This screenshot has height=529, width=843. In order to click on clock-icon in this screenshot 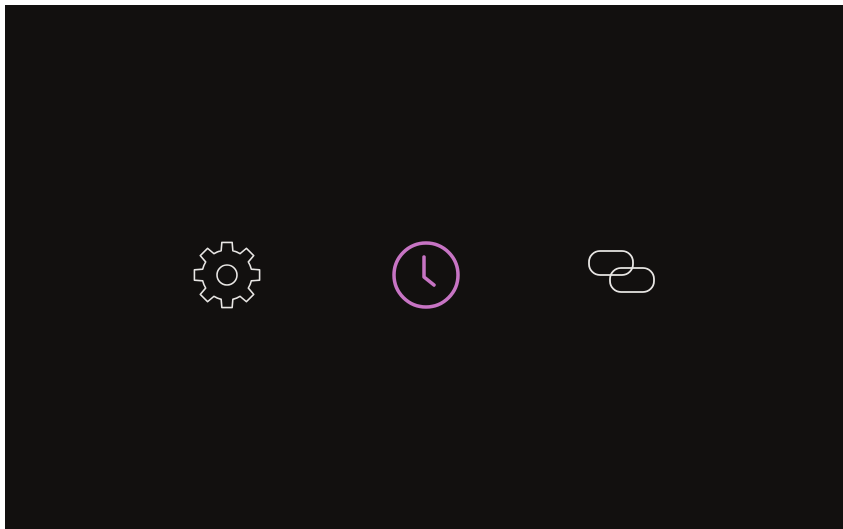, I will do `click(426, 275)`.